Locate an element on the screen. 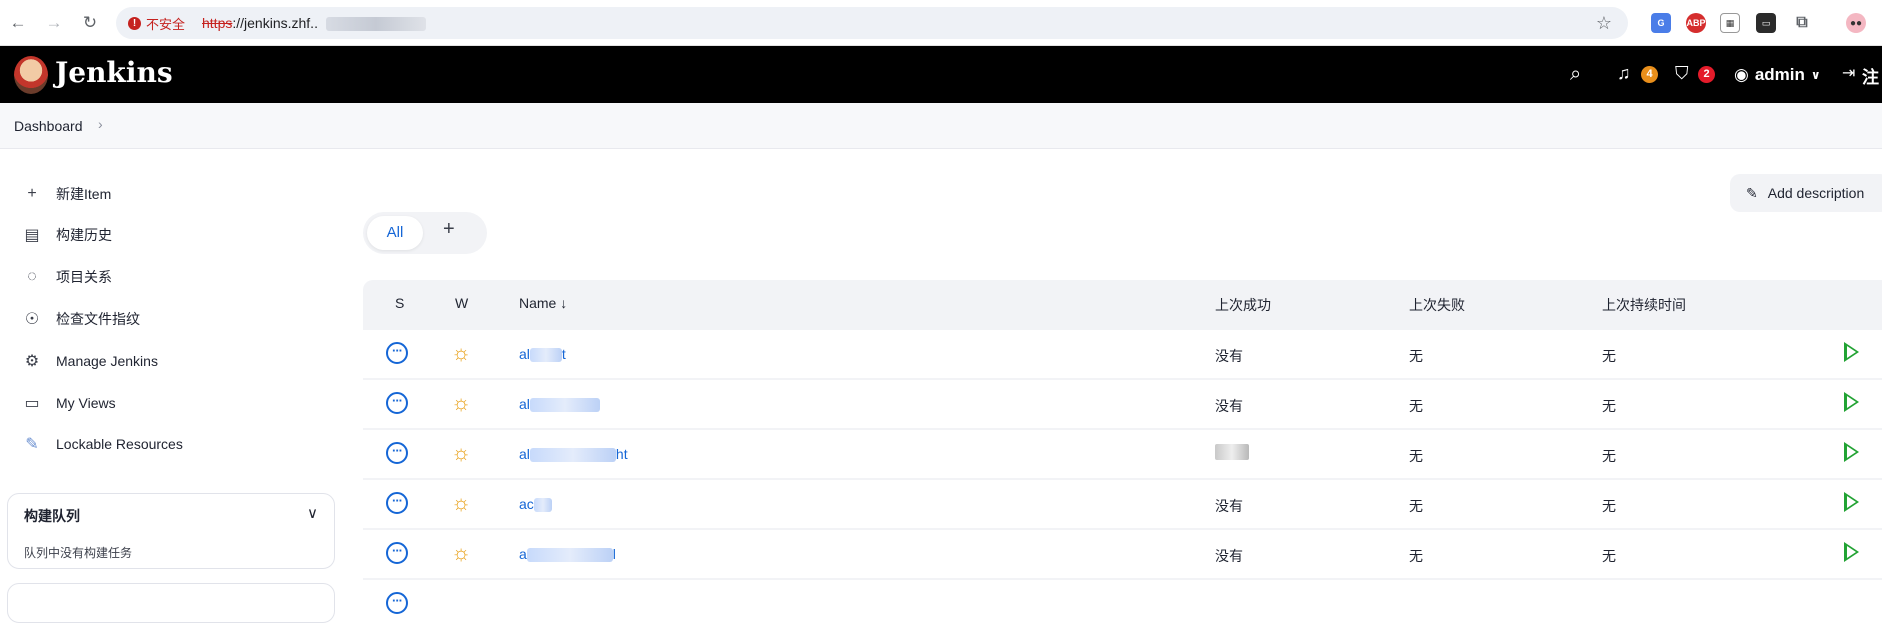 This screenshot has height=626, width=1882. sidebar-item-my-views: ▭ My Views is located at coordinates (69, 403).